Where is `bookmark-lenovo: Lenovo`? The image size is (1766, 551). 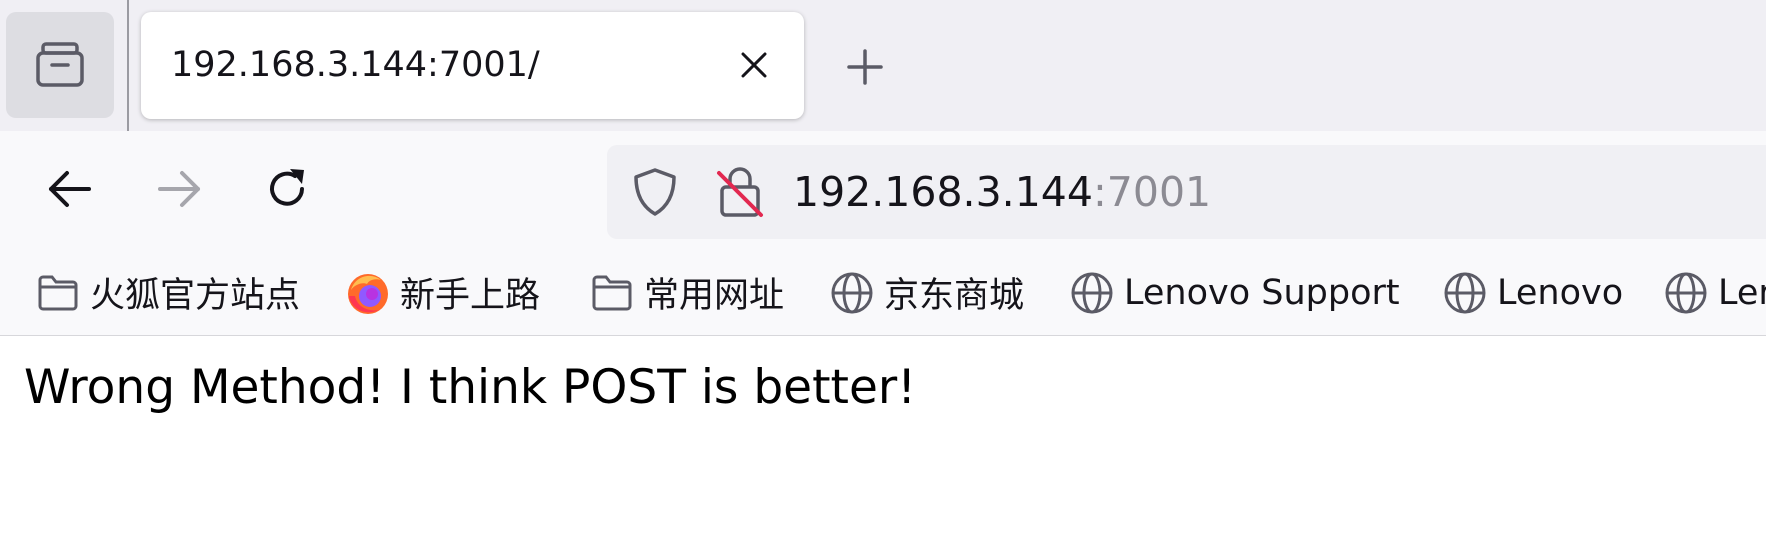 bookmark-lenovo: Lenovo is located at coordinates (1532, 292).